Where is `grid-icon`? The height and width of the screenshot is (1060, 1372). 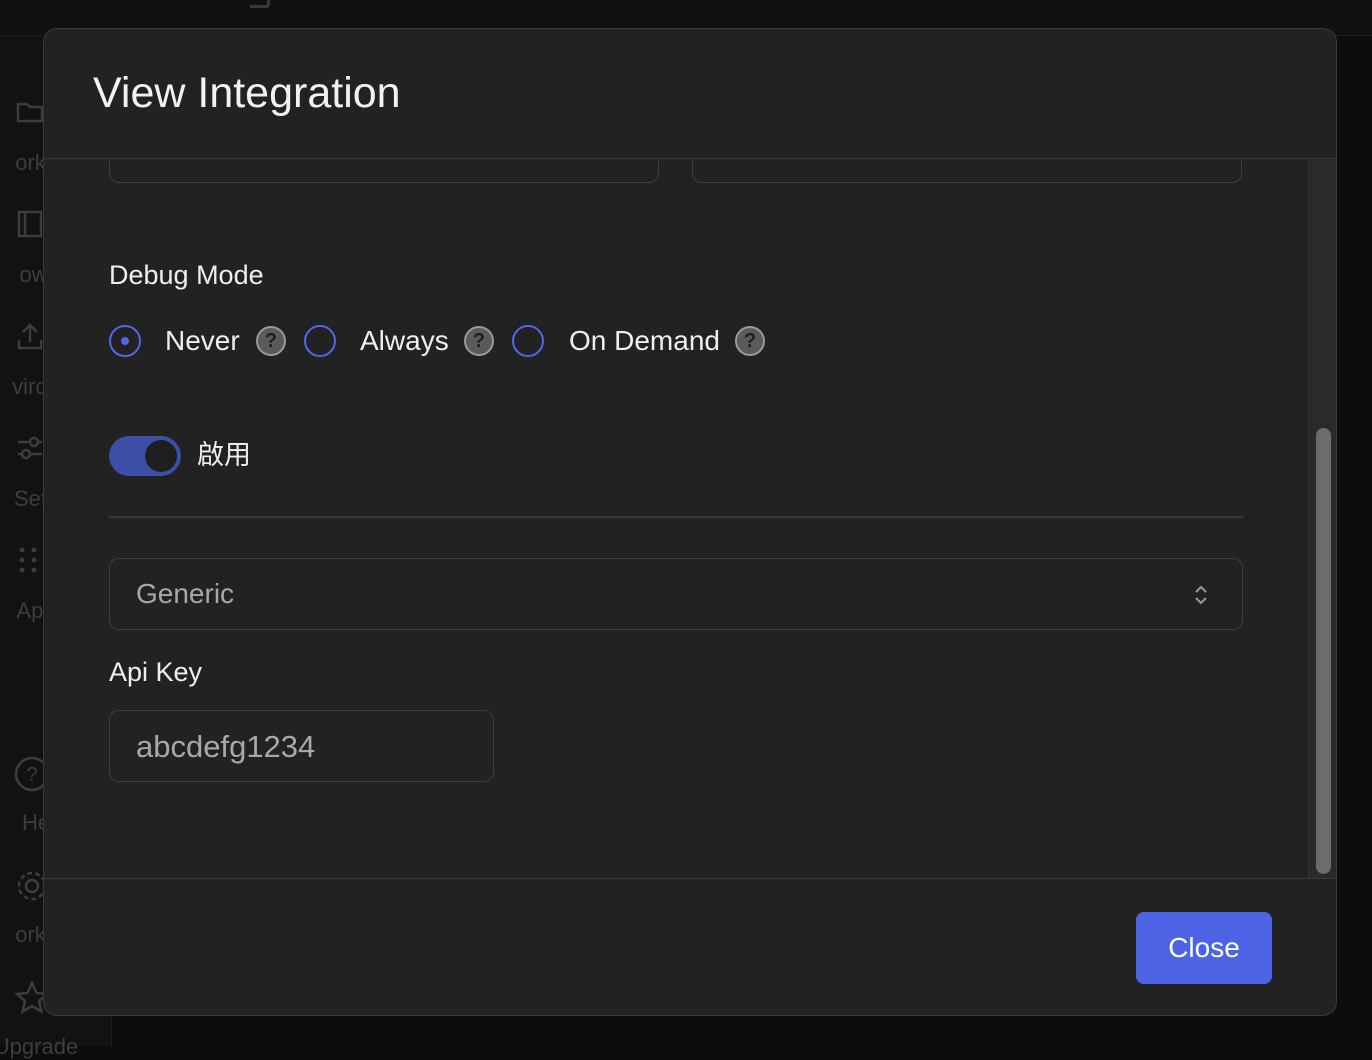
grid-icon is located at coordinates (30, 560).